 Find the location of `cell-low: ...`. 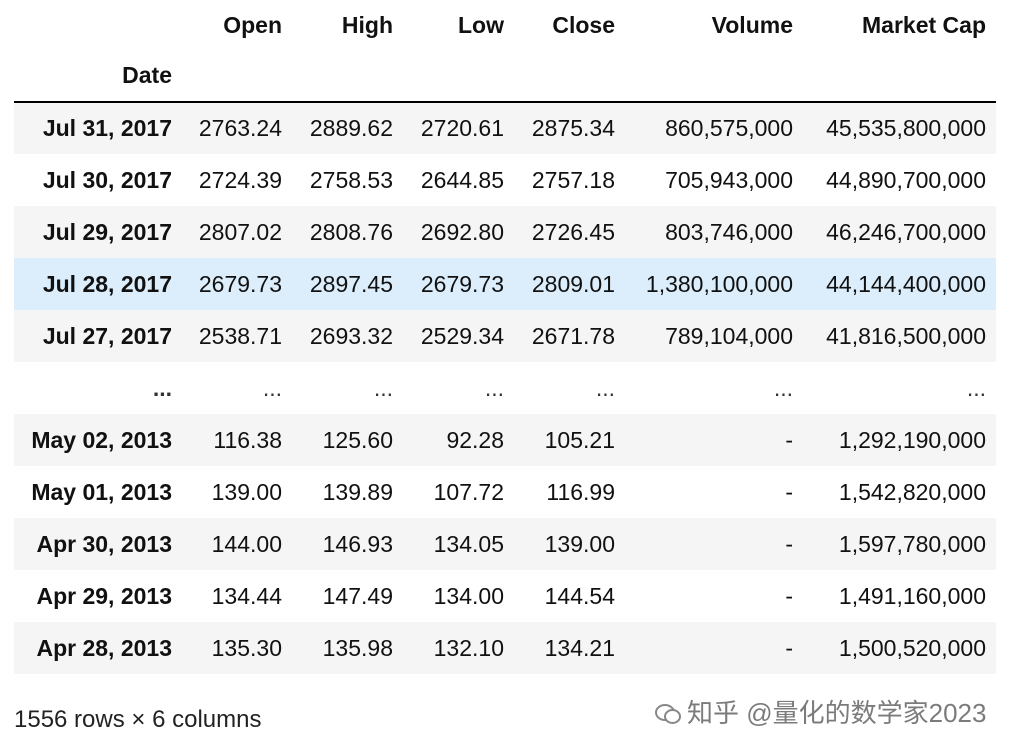

cell-low: ... is located at coordinates (494, 387).